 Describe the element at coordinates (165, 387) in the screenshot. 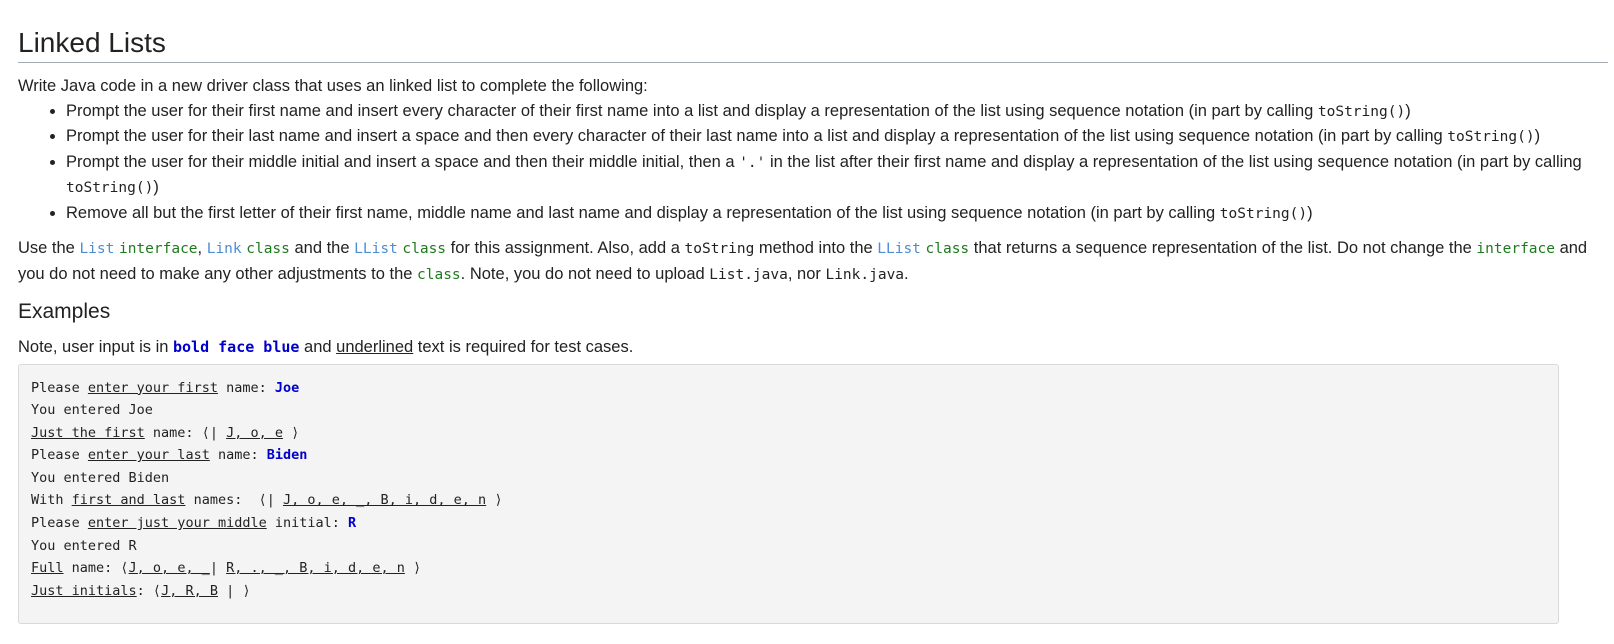

I see `example-line: Please enter your first name: Joe` at that location.